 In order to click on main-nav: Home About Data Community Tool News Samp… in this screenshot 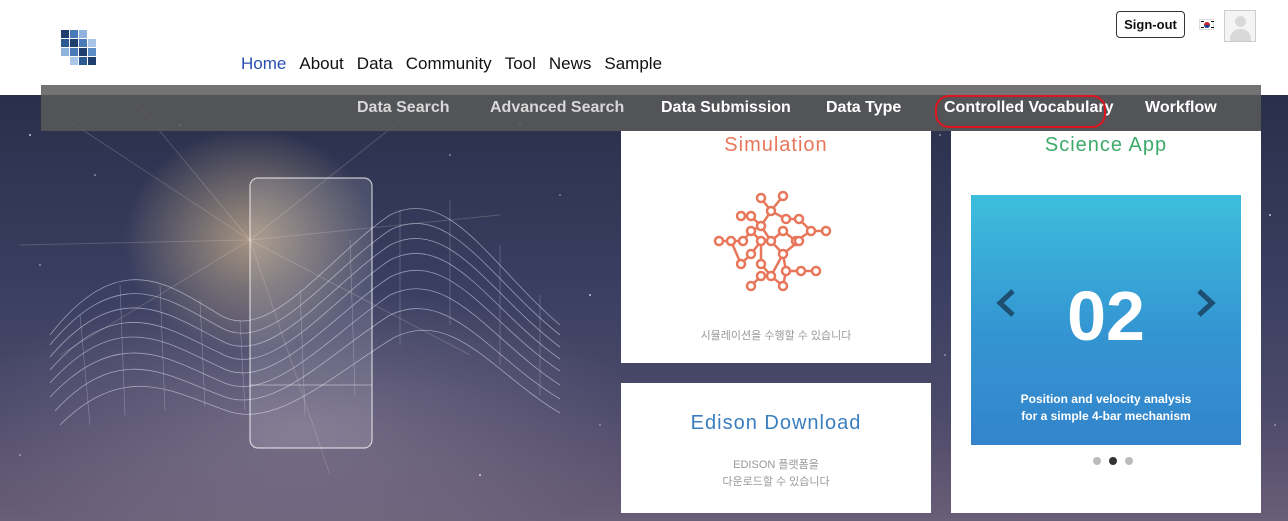, I will do `click(451, 64)`.